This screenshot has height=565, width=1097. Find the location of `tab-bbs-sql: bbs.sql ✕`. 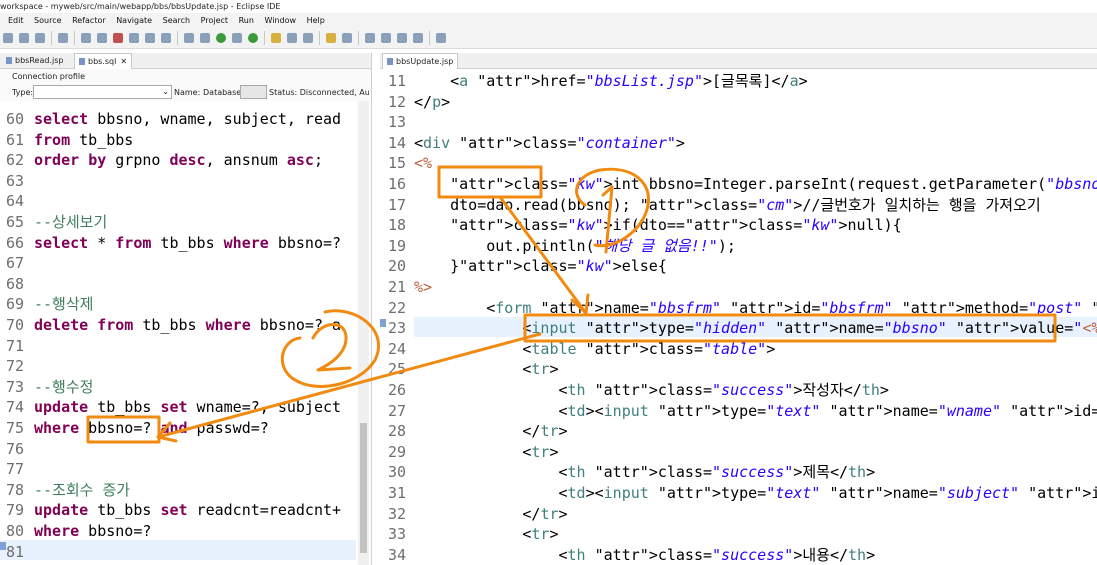

tab-bbs-sql: bbs.sql ✕ is located at coordinates (103, 61).